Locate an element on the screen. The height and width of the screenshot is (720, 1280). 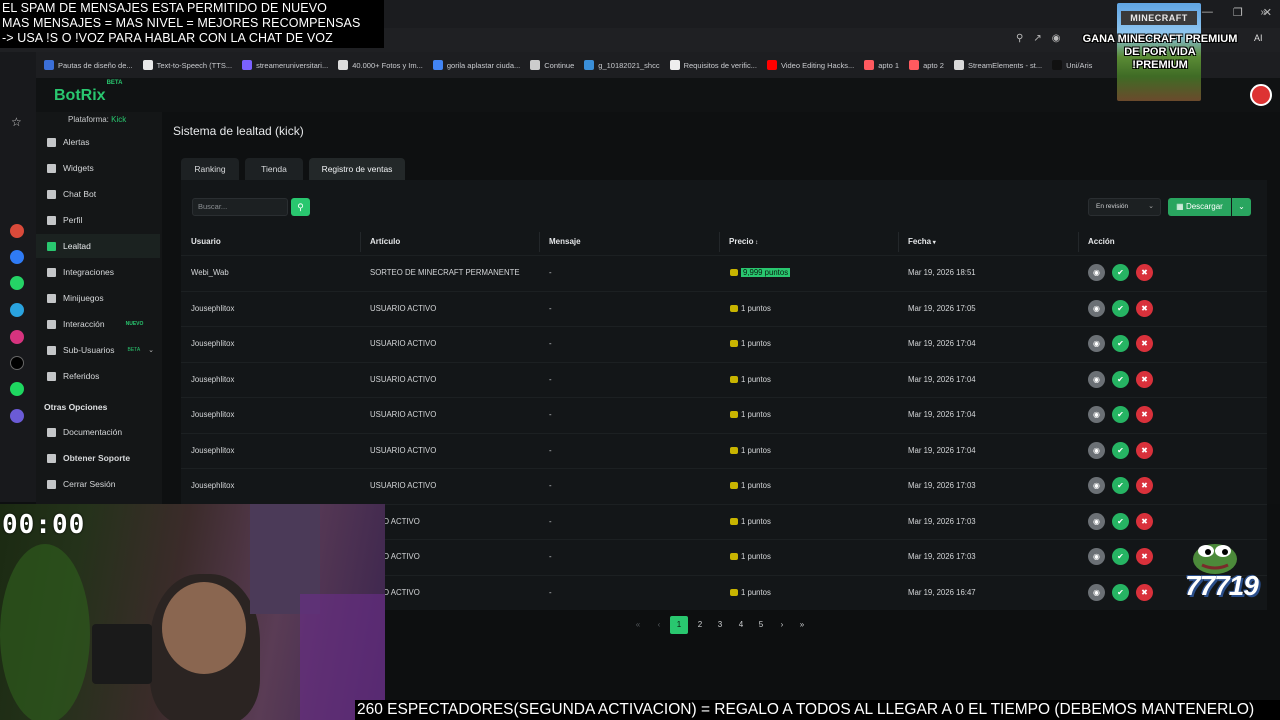
cell-date: Mar 19, 2026 17:04 is located at coordinates (942, 414).